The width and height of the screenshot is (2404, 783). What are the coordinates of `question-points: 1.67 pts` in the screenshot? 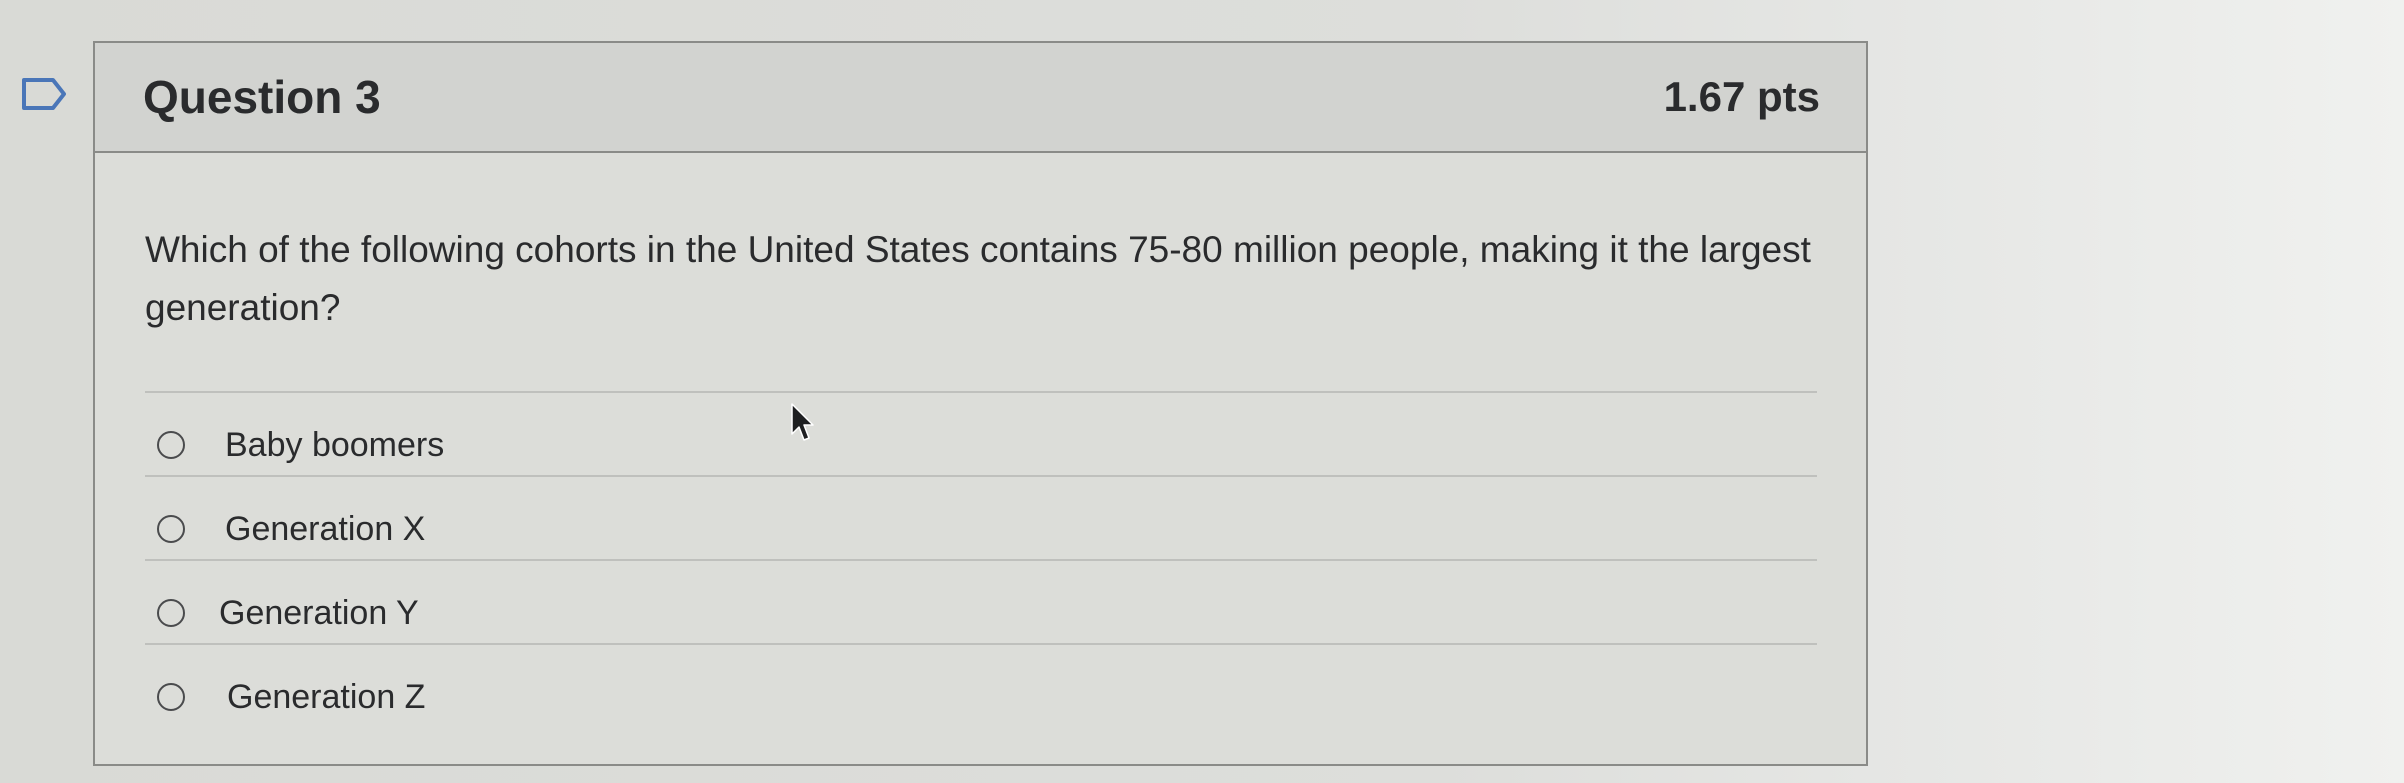 It's located at (1741, 96).